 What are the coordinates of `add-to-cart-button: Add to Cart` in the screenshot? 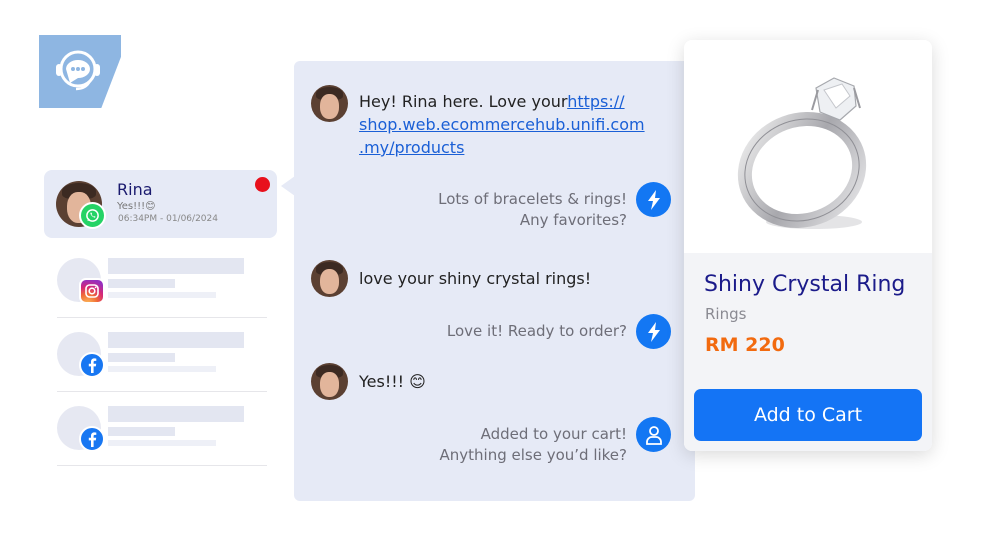 It's located at (808, 415).